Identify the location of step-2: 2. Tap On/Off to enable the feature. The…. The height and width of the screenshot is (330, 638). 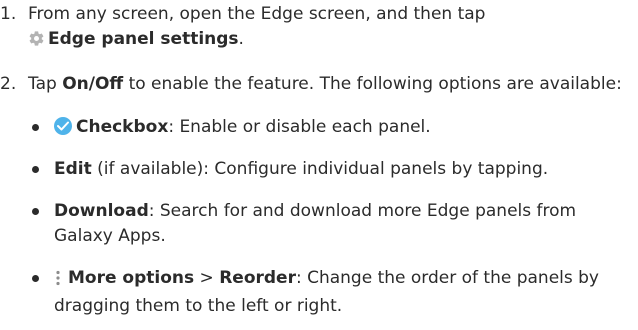
(319, 84).